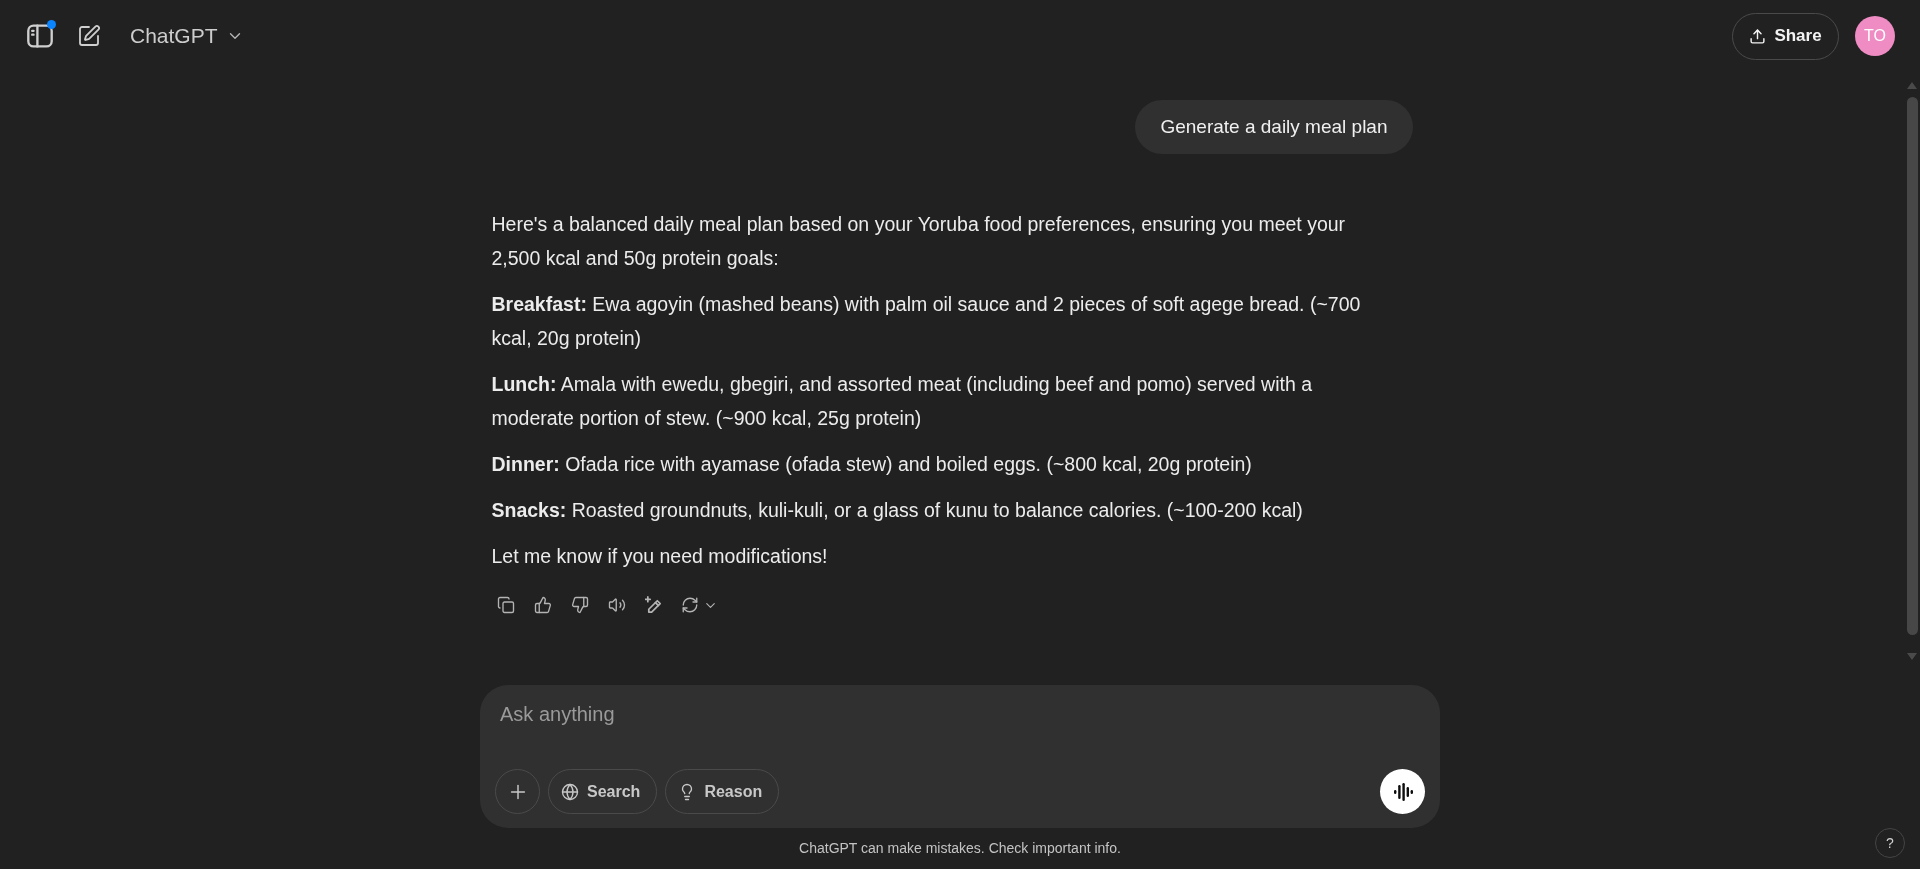 The height and width of the screenshot is (869, 1920). I want to click on thumbs-down-icon, so click(579, 605).